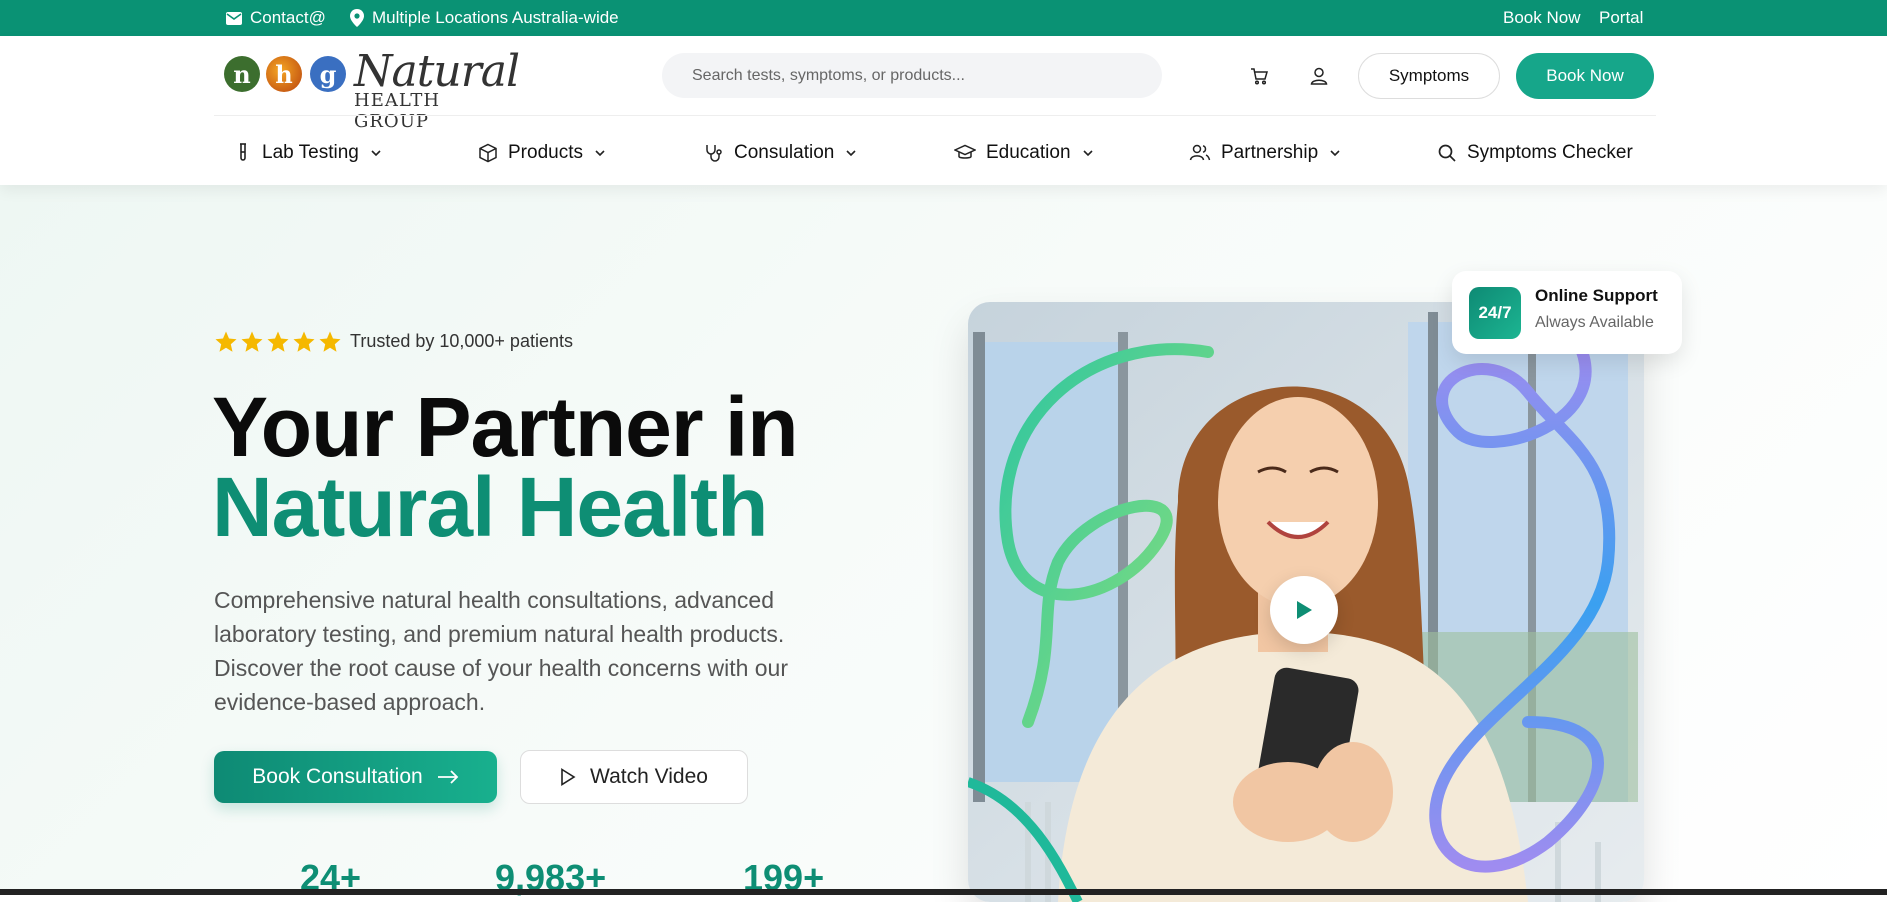  I want to click on contact-link: Contact@, so click(276, 18).